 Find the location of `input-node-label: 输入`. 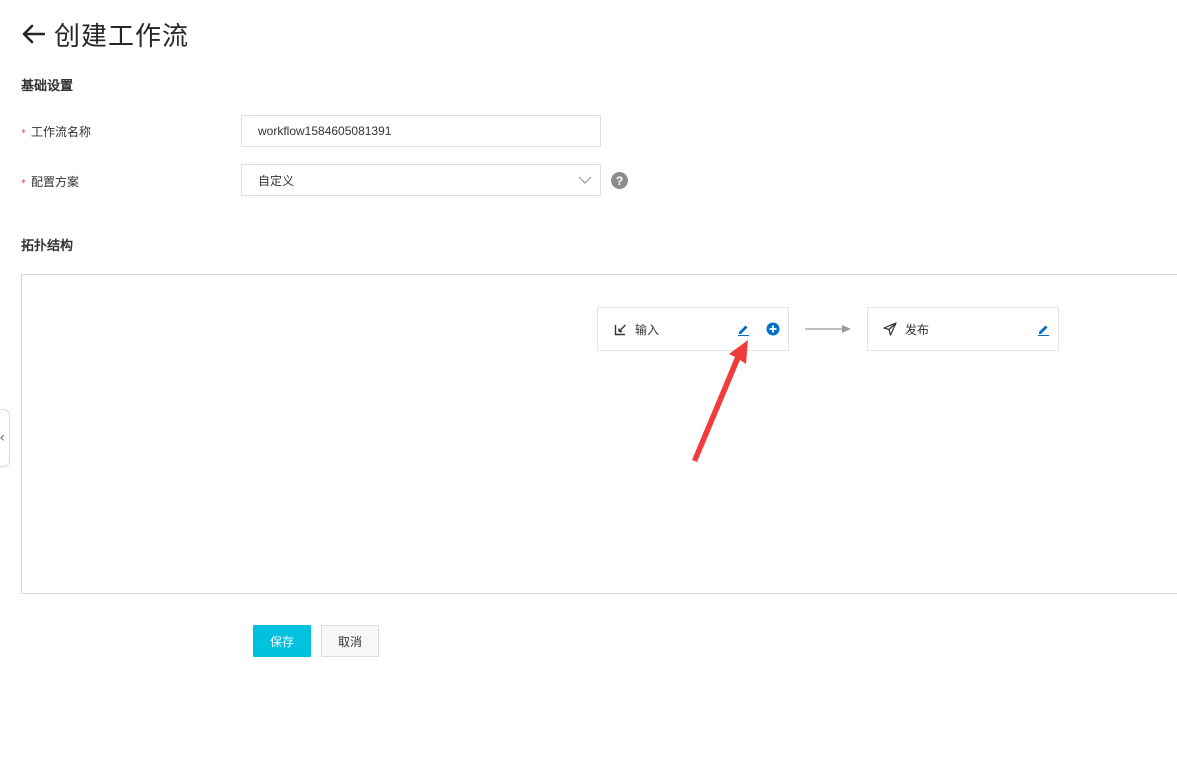

input-node-label: 输入 is located at coordinates (647, 329).